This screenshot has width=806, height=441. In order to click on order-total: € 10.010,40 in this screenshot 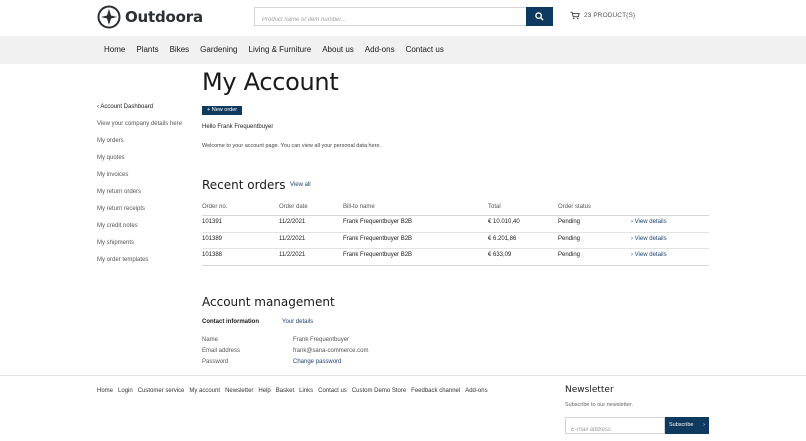, I will do `click(504, 222)`.